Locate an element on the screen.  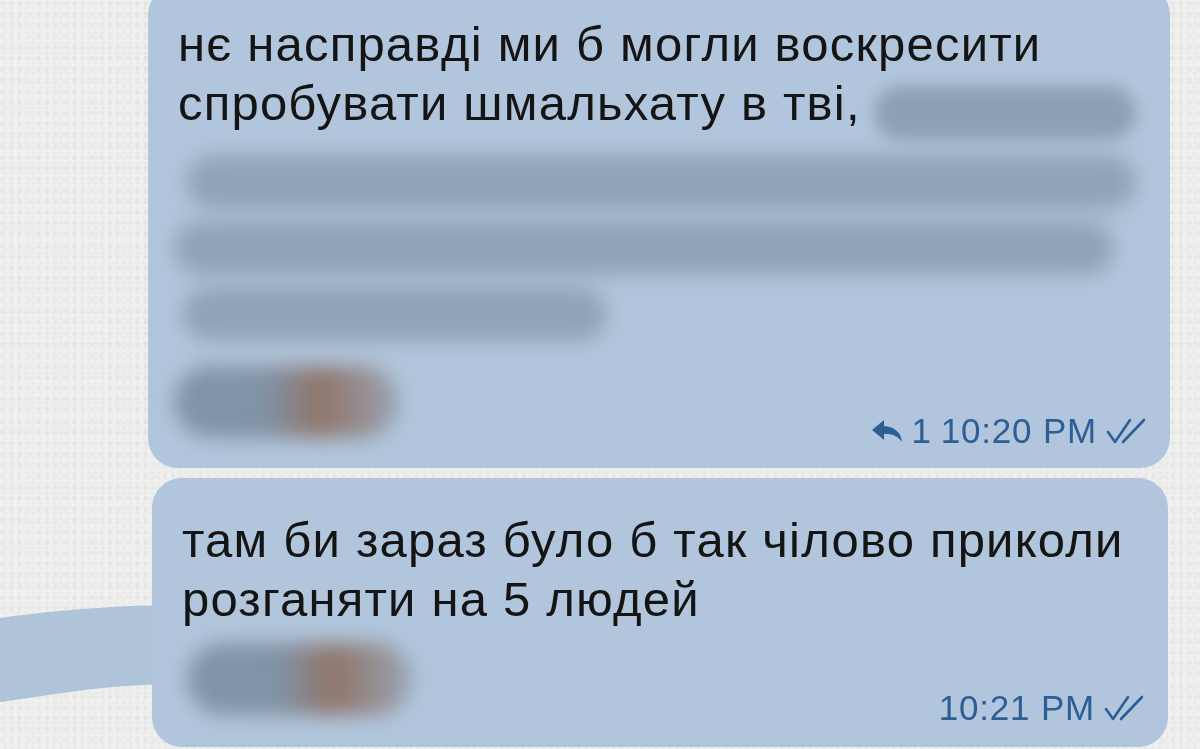
message-text: там би зараз було б так чілово приколи розганяти на 5 людей is located at coordinates (653, 570).